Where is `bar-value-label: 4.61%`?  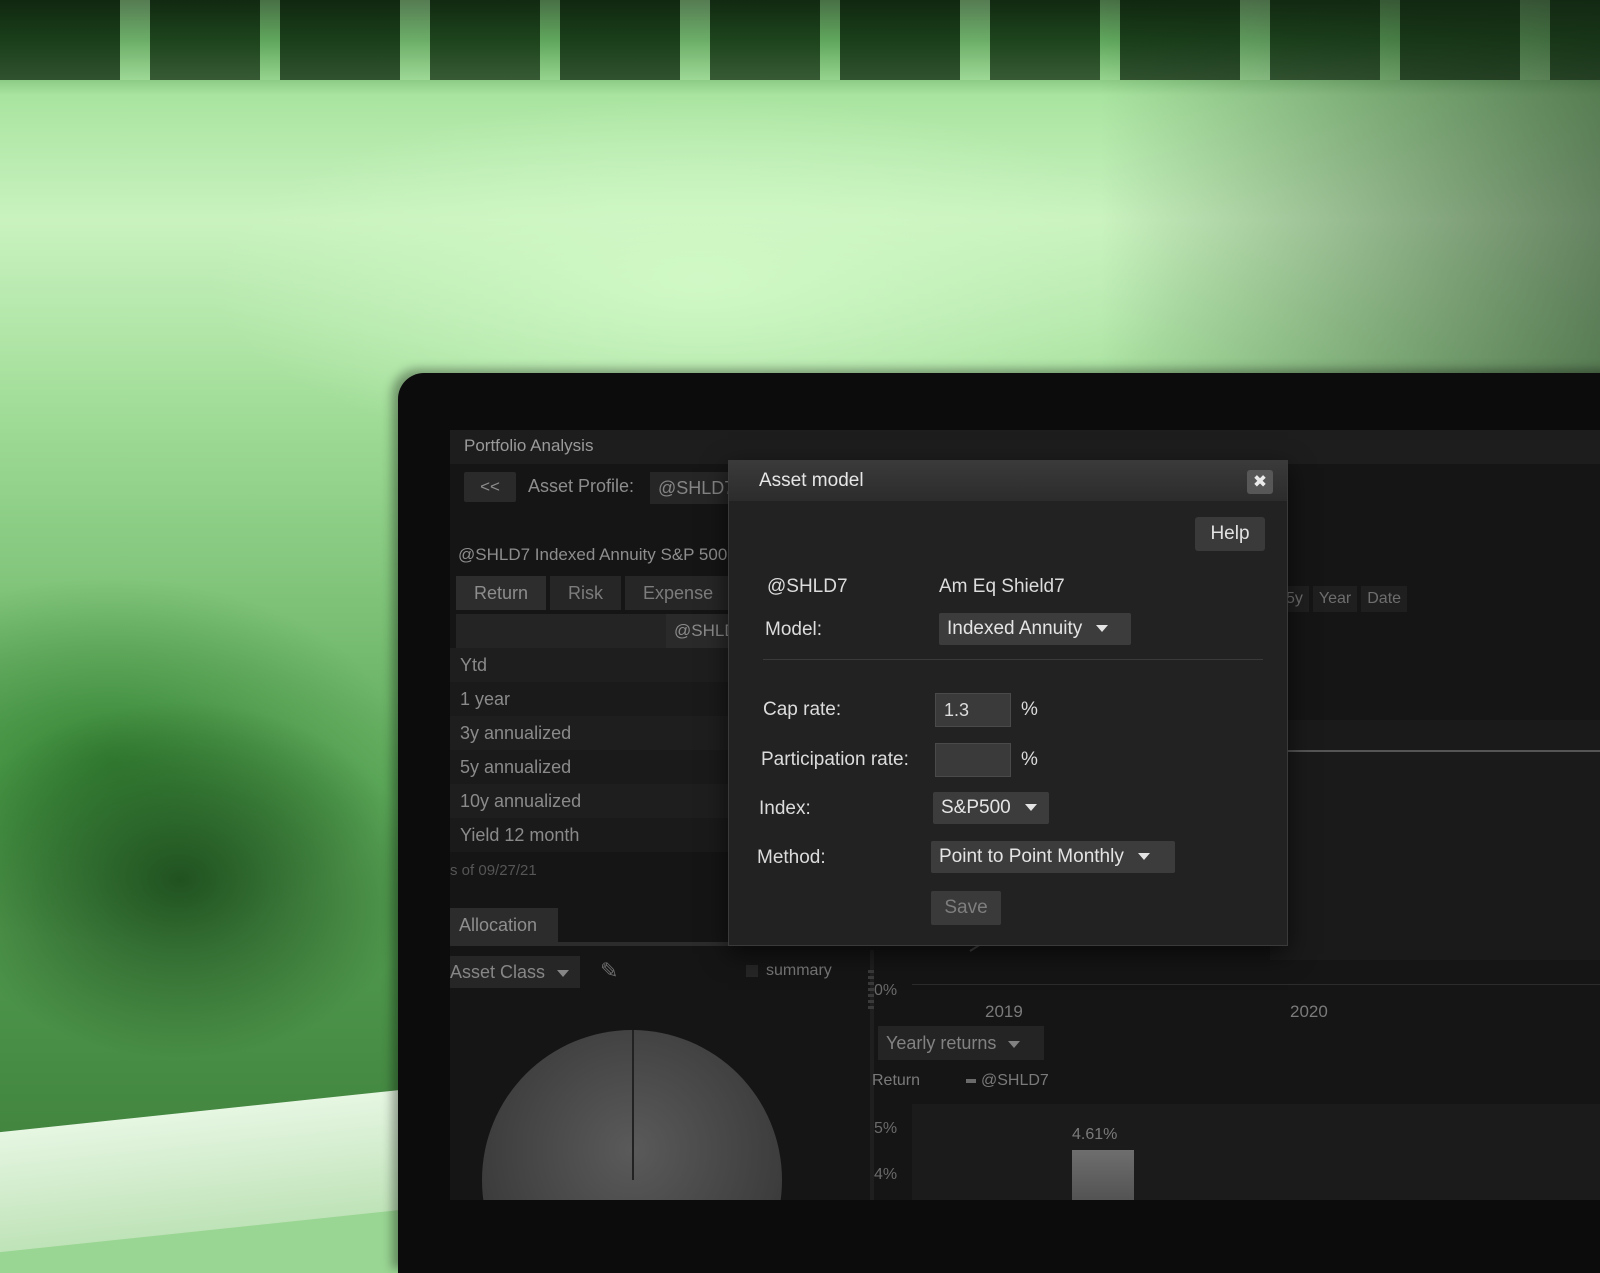
bar-value-label: 4.61% is located at coordinates (1095, 1134).